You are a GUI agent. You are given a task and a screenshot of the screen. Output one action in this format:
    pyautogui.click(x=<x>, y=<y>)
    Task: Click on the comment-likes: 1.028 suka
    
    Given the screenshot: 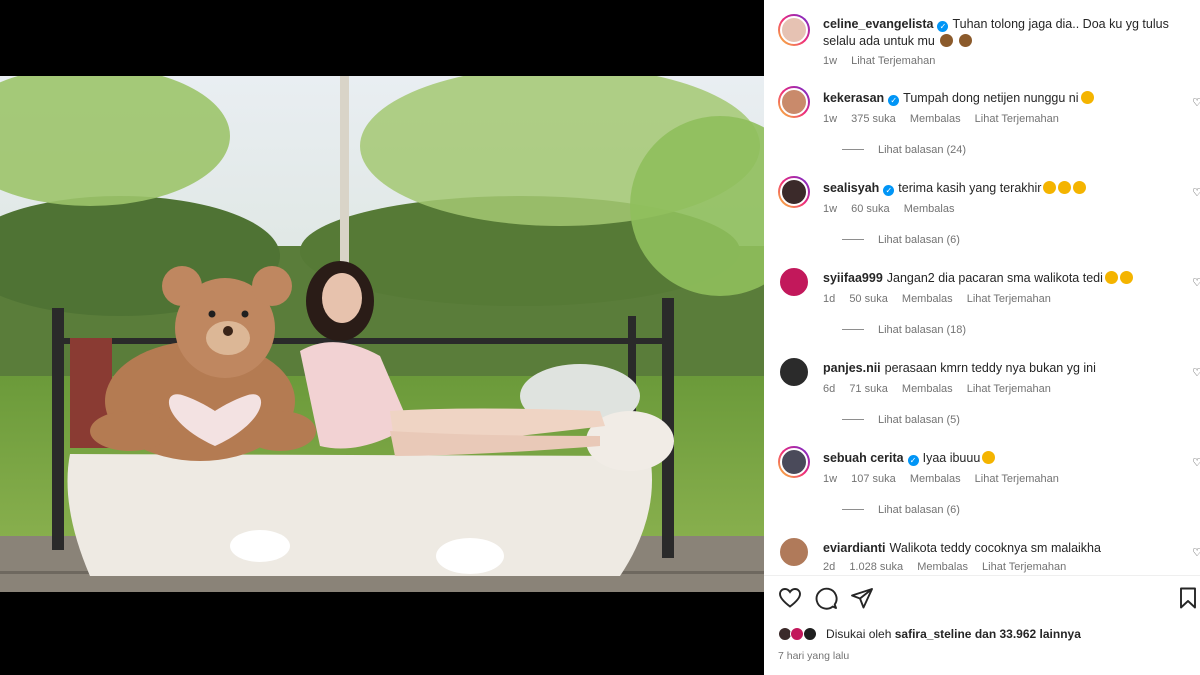 What is the action you would take?
    pyautogui.click(x=876, y=567)
    